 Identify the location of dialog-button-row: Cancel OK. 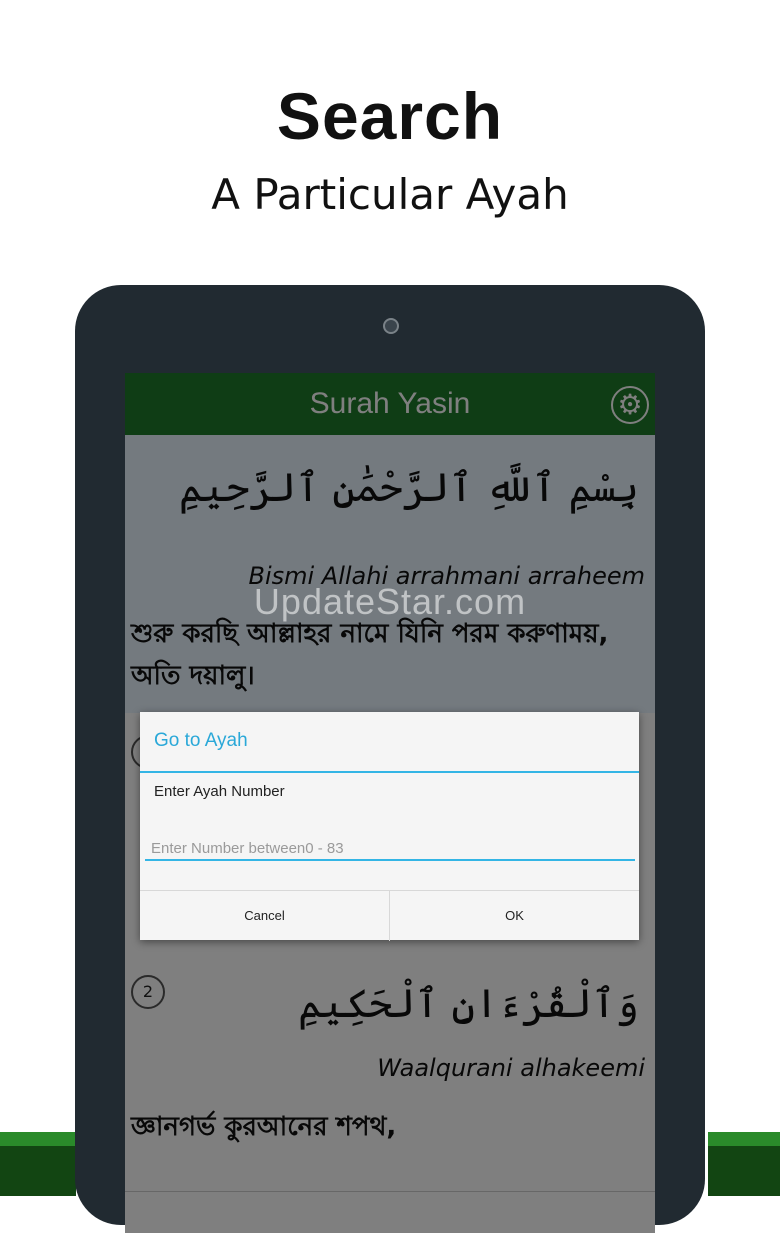
(389, 915).